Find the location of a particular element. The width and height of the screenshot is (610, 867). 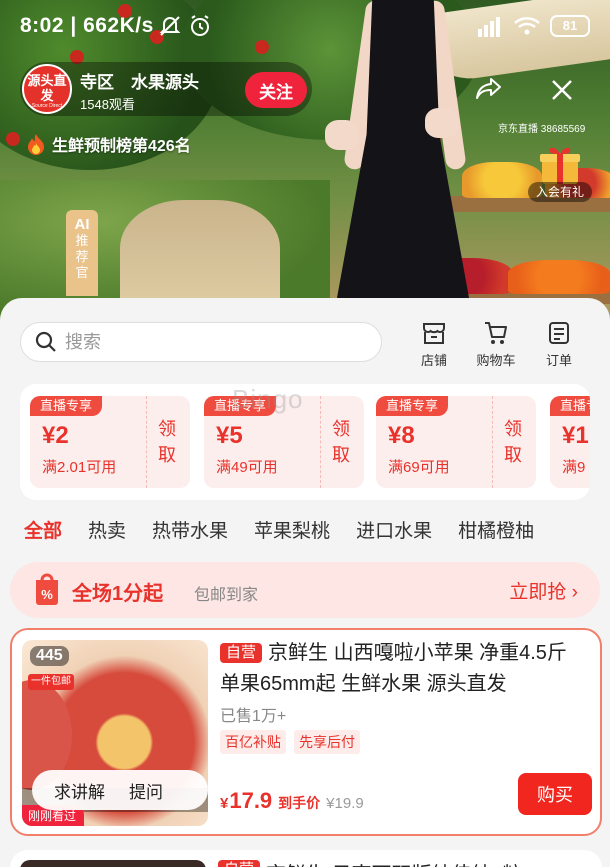

product-image is located at coordinates (113, 863).